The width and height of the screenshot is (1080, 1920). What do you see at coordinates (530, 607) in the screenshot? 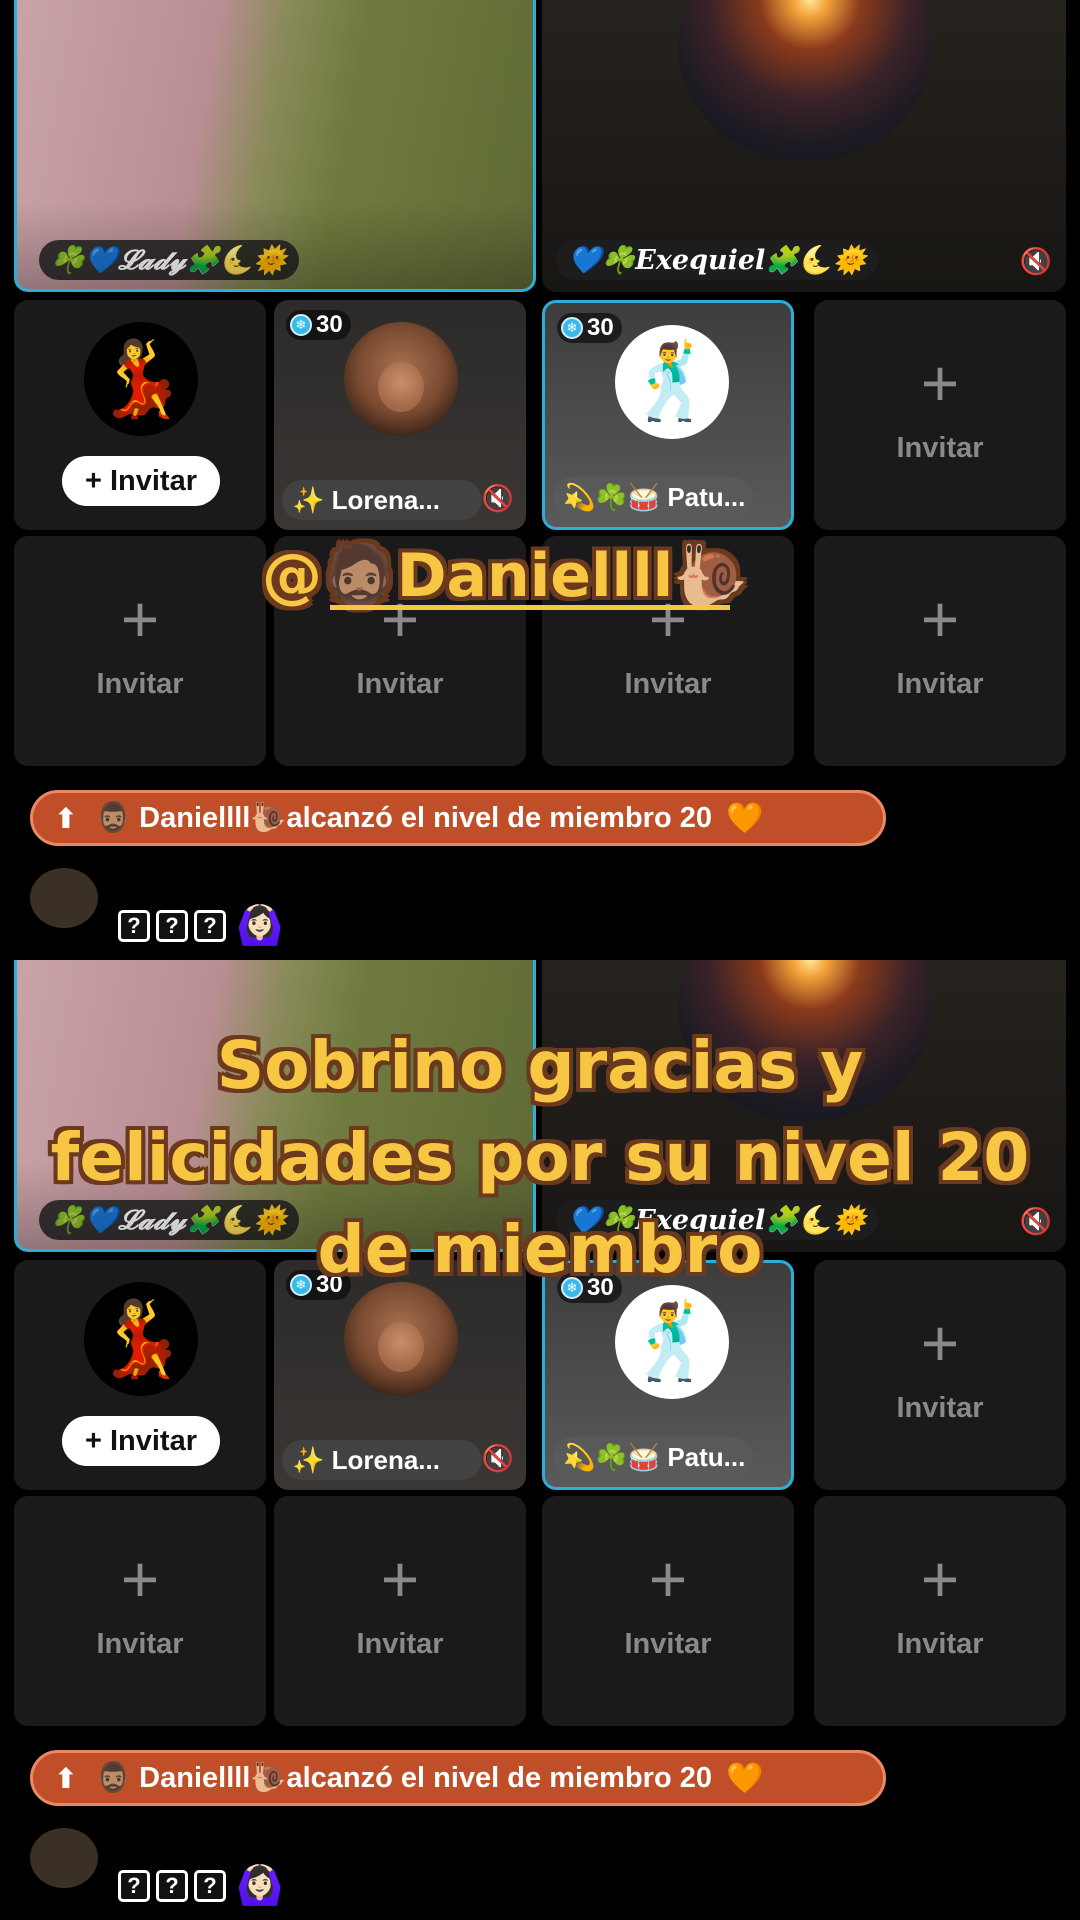
I see `mention-underline` at bounding box center [530, 607].